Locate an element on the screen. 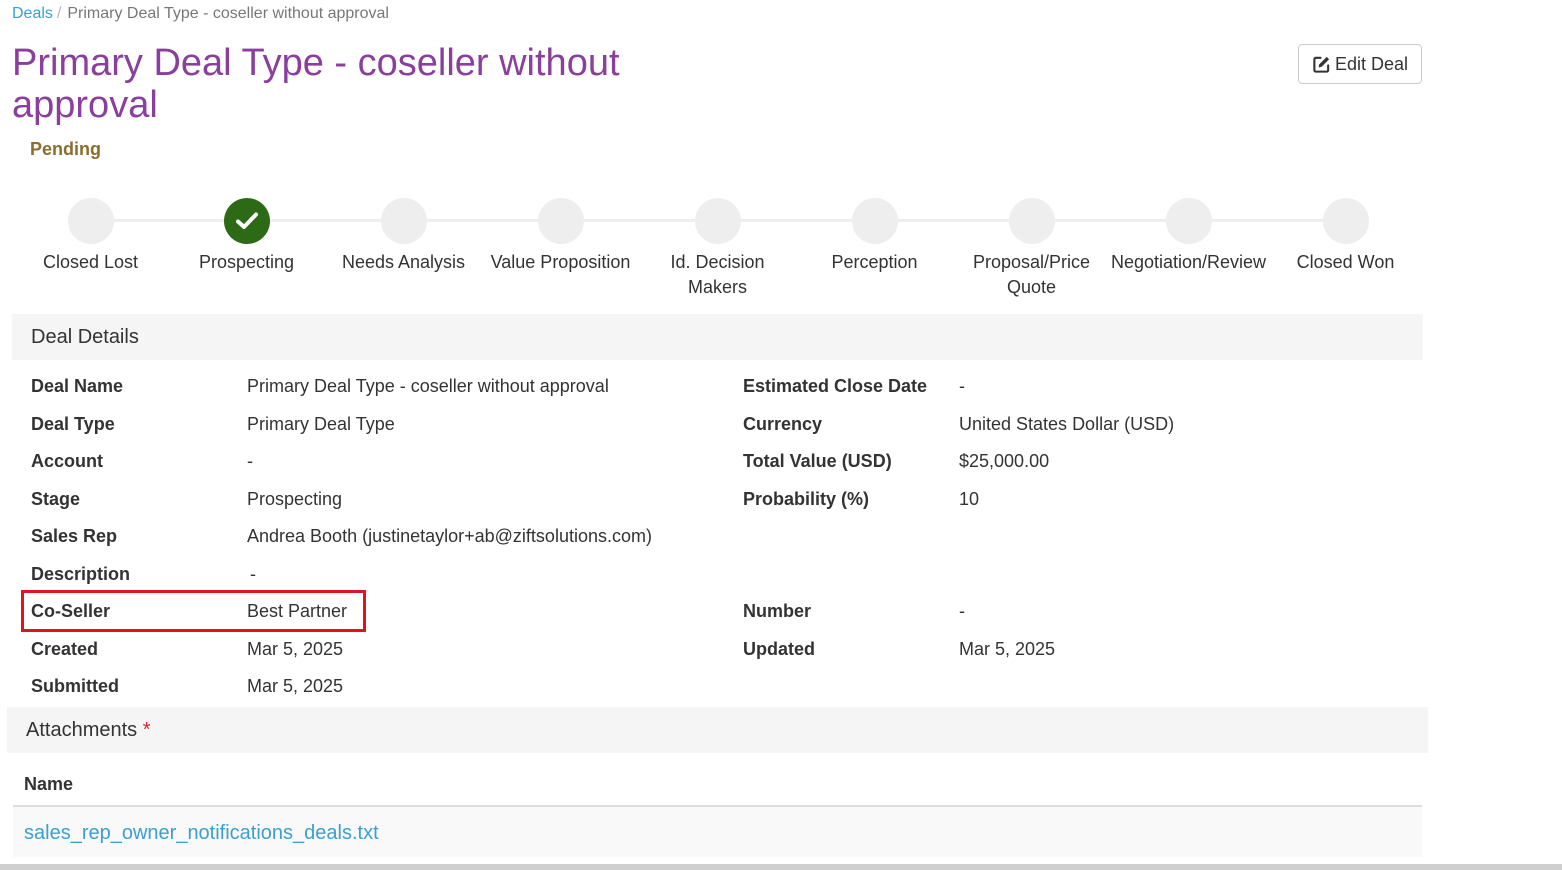 Image resolution: width=1562 pixels, height=870 pixels. stage-decision-makers: Id. Decision Makers is located at coordinates (717, 249).